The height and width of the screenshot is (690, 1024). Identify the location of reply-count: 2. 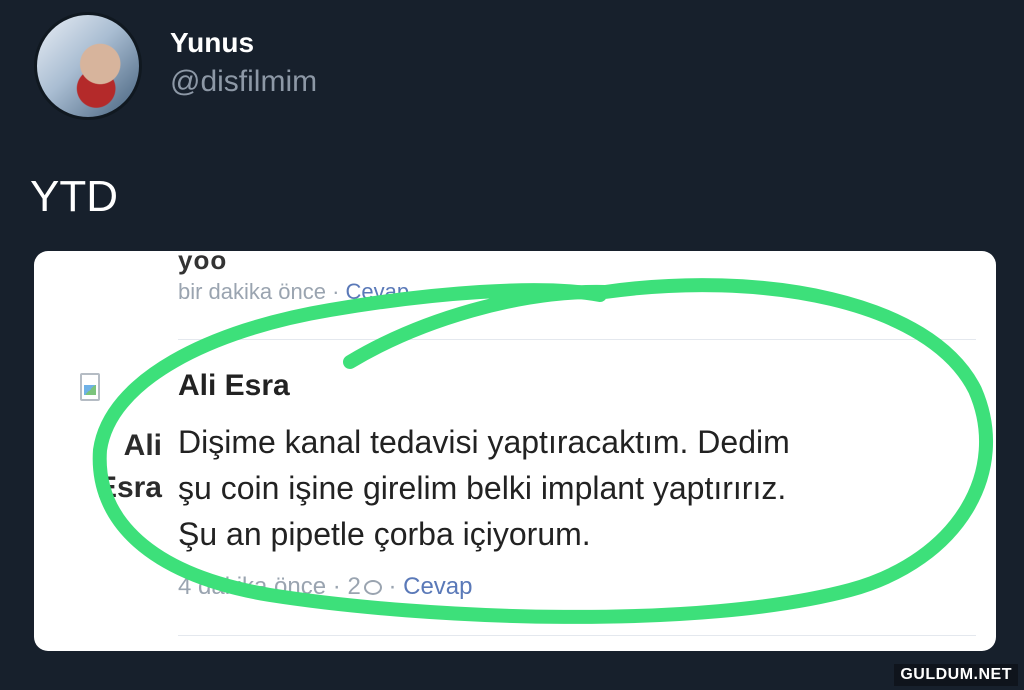
(354, 586).